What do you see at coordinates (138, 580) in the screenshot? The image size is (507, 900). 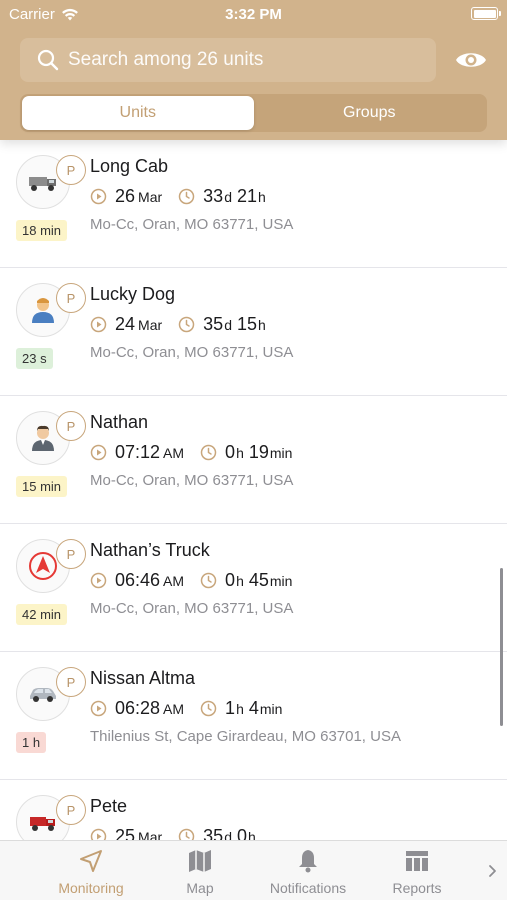 I see `event-time: 06:46` at bounding box center [138, 580].